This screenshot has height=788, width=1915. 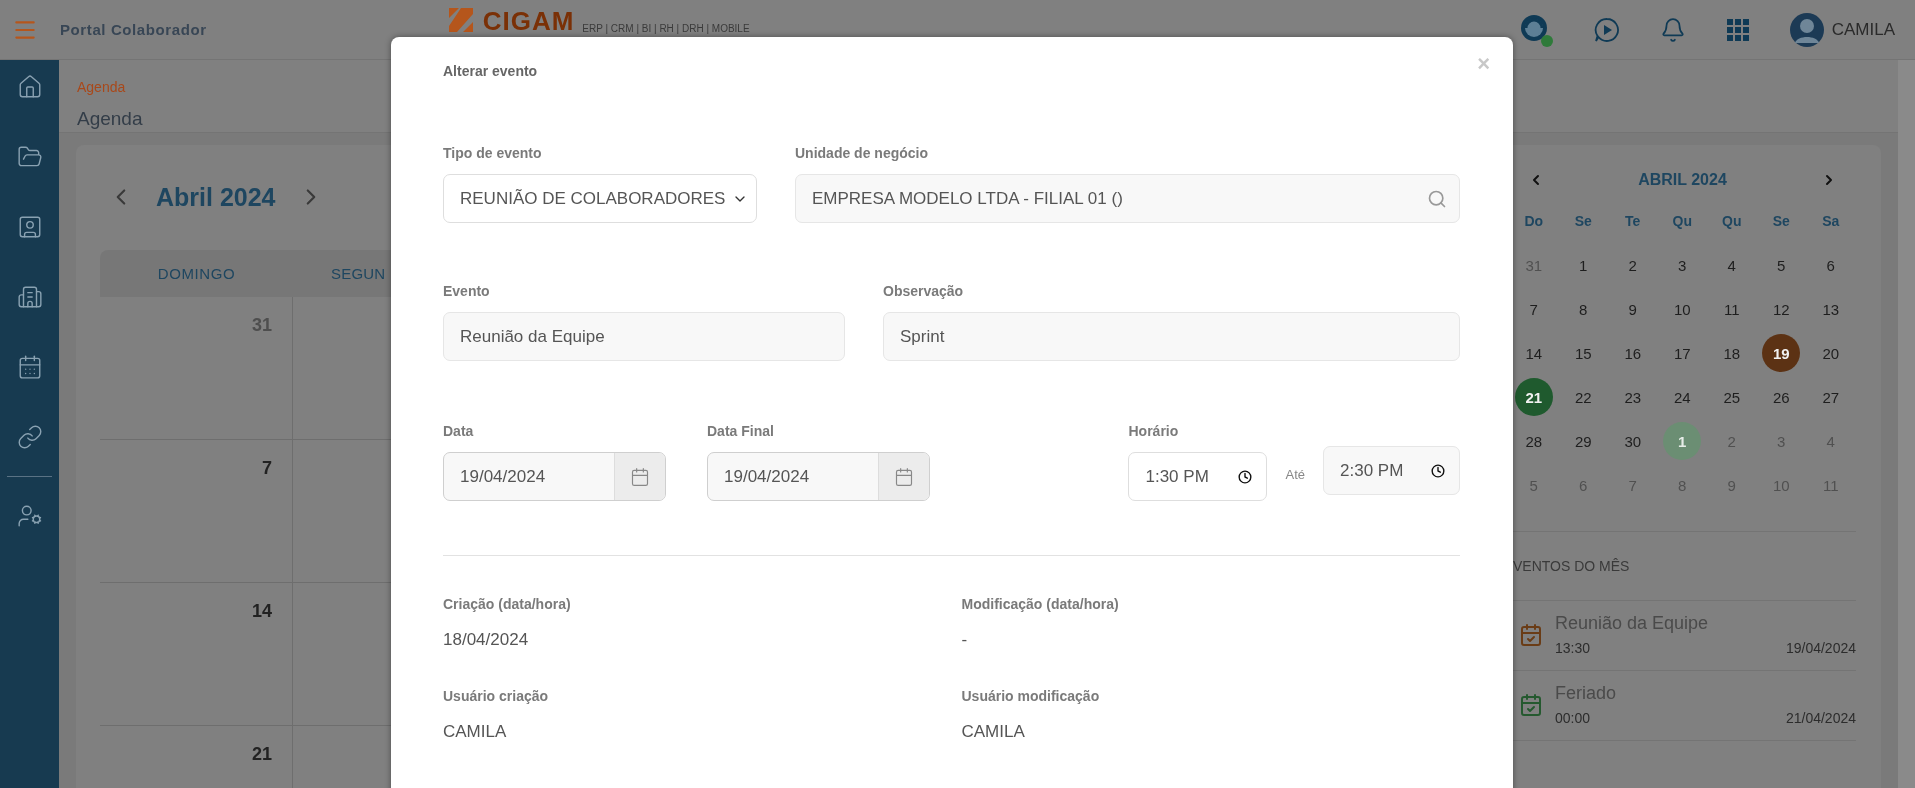 What do you see at coordinates (1831, 221) in the screenshot?
I see `weekday-label: Sa` at bounding box center [1831, 221].